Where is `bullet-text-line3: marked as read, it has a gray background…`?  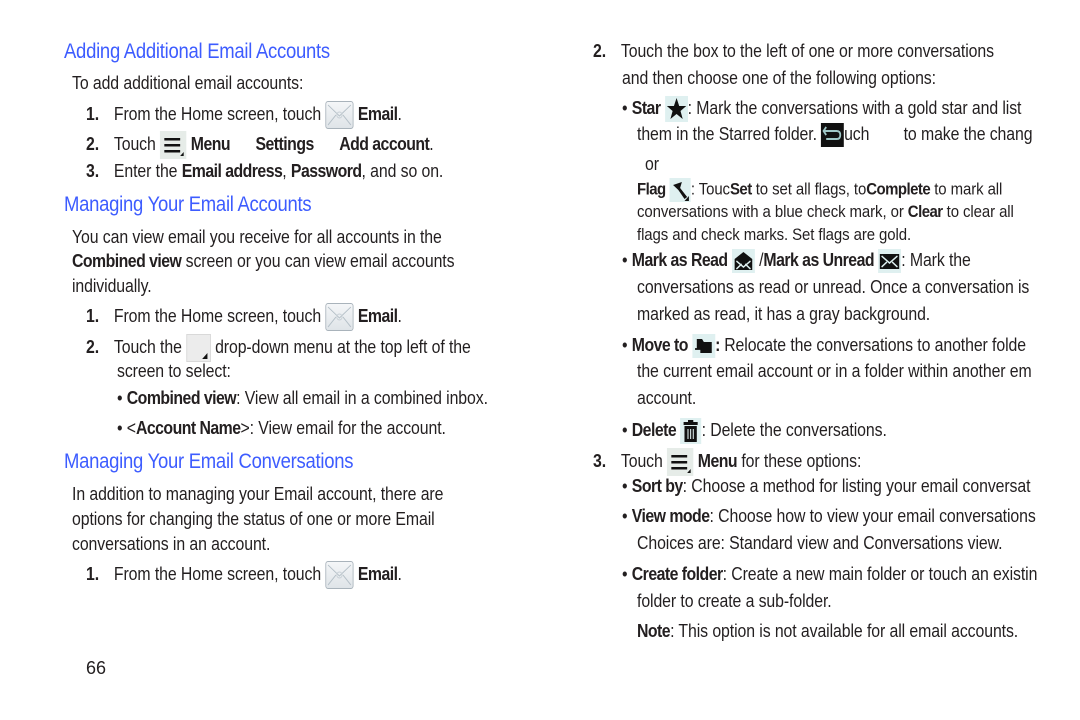 bullet-text-line3: marked as read, it has a gray background… is located at coordinates (784, 314).